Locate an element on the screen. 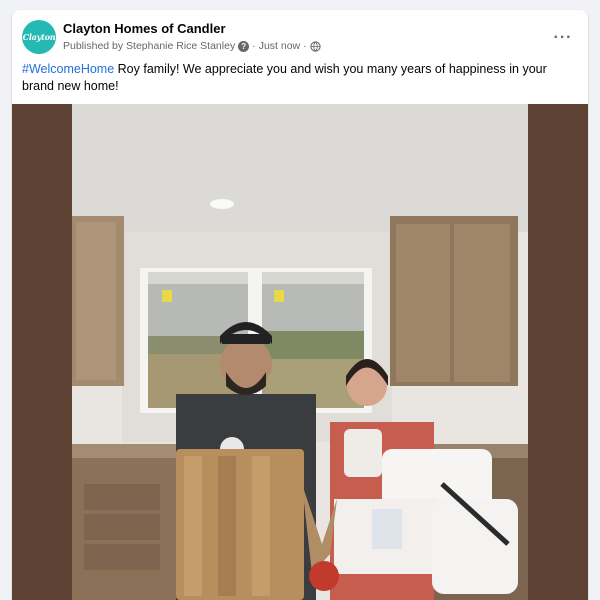 The image size is (600, 600). page-name-link: Clayton Homes of Candler is located at coordinates (144, 28).